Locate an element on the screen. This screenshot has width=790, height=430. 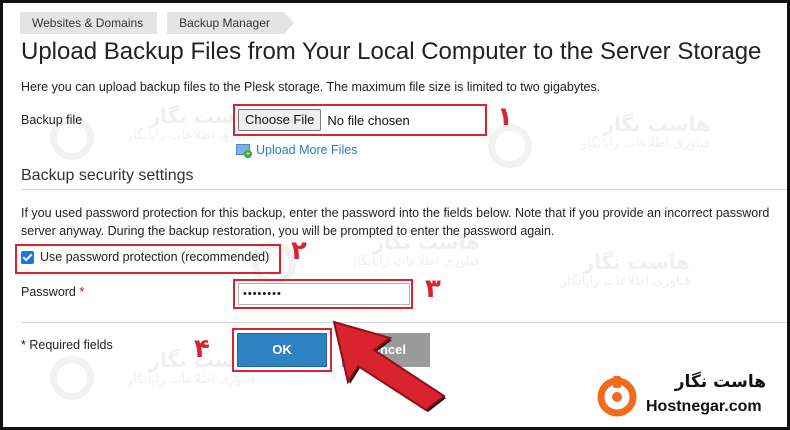
hostnegar-logo-icon is located at coordinates (617, 396).